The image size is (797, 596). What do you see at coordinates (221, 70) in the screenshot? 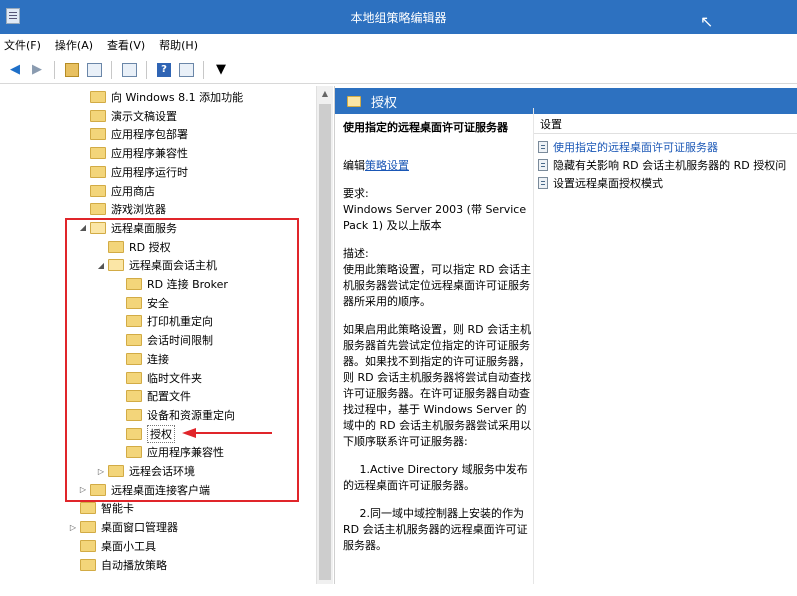
I see `filter-icon: ▼` at bounding box center [221, 70].